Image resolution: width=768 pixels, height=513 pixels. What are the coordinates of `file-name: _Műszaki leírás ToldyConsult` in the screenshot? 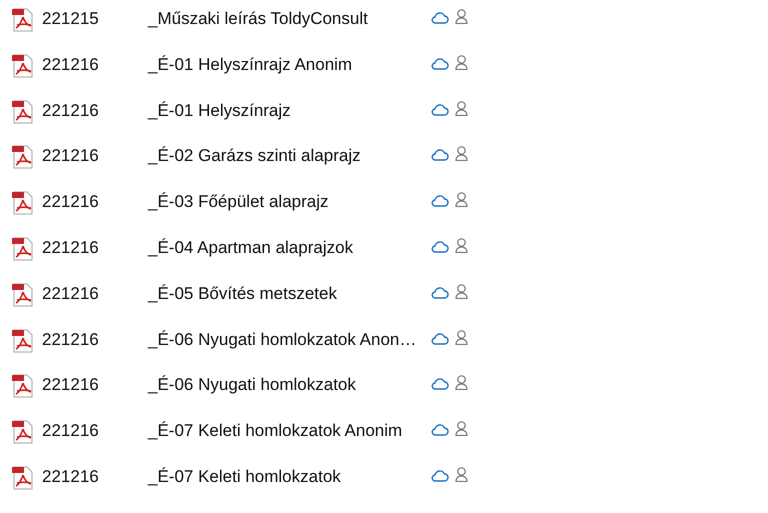 It's located at (258, 19).